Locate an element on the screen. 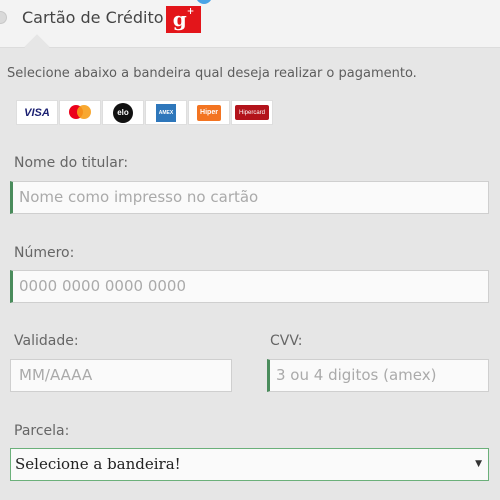  cvv-input: 3 ou 4 digitos (amex) is located at coordinates (378, 375).